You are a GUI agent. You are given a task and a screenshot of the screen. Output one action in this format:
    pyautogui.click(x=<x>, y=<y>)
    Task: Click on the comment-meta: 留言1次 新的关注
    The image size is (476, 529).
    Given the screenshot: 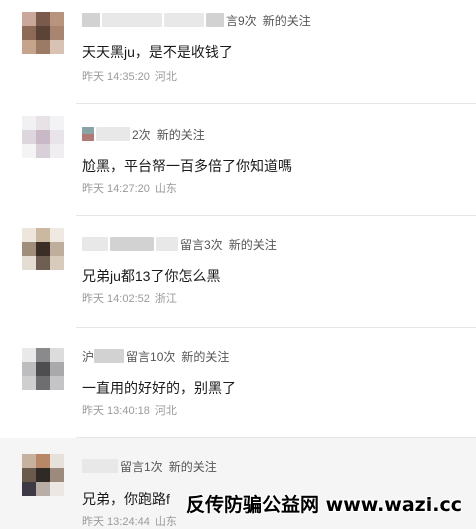 What is the action you would take?
    pyautogui.click(x=149, y=466)
    